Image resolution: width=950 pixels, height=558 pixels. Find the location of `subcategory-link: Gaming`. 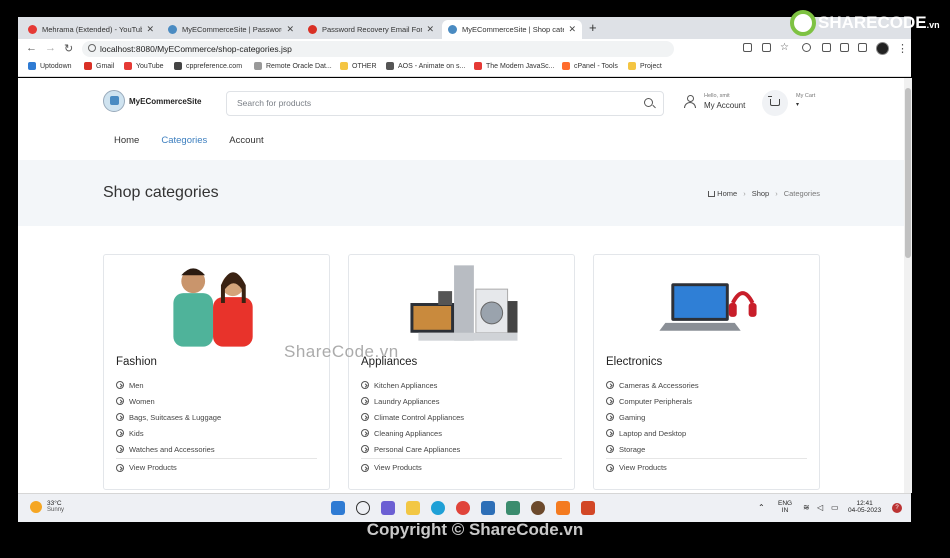

subcategory-link: Gaming is located at coordinates (652, 417).